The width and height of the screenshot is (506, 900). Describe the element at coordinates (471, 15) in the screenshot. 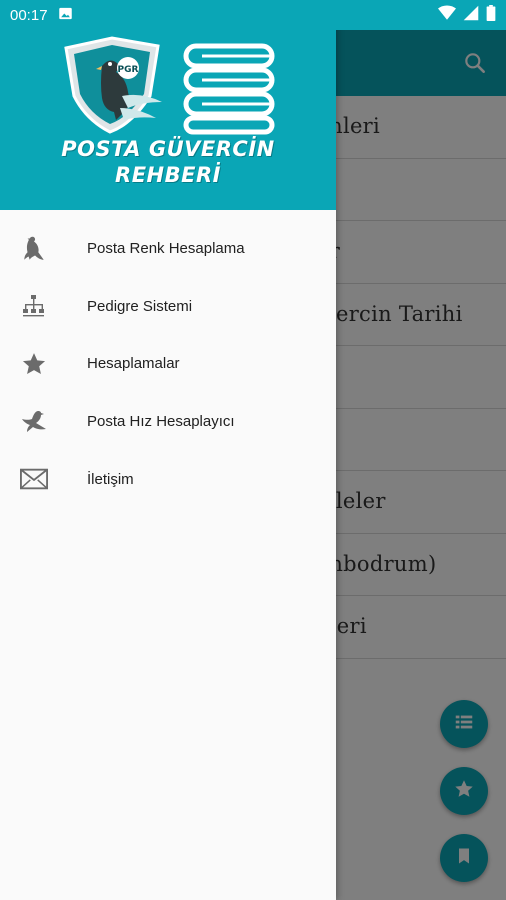

I see `signal-icon` at that location.